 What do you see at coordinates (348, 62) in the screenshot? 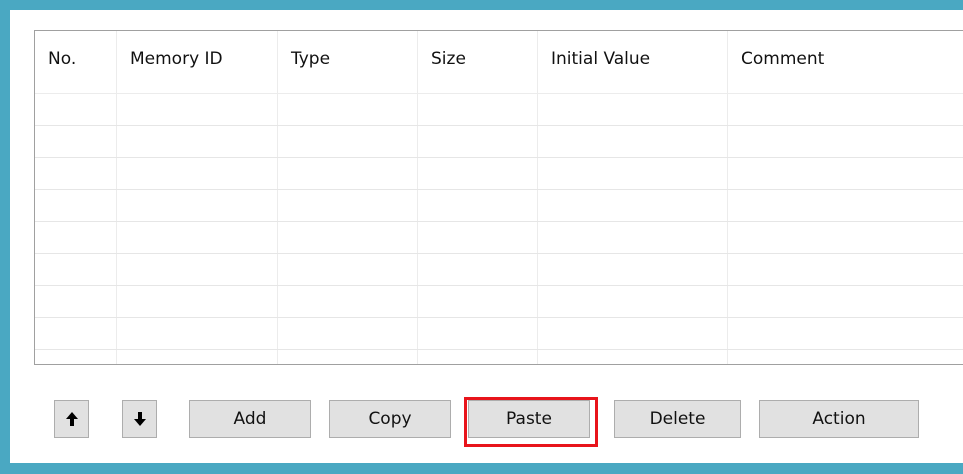
I see `column-header-type: Type` at bounding box center [348, 62].